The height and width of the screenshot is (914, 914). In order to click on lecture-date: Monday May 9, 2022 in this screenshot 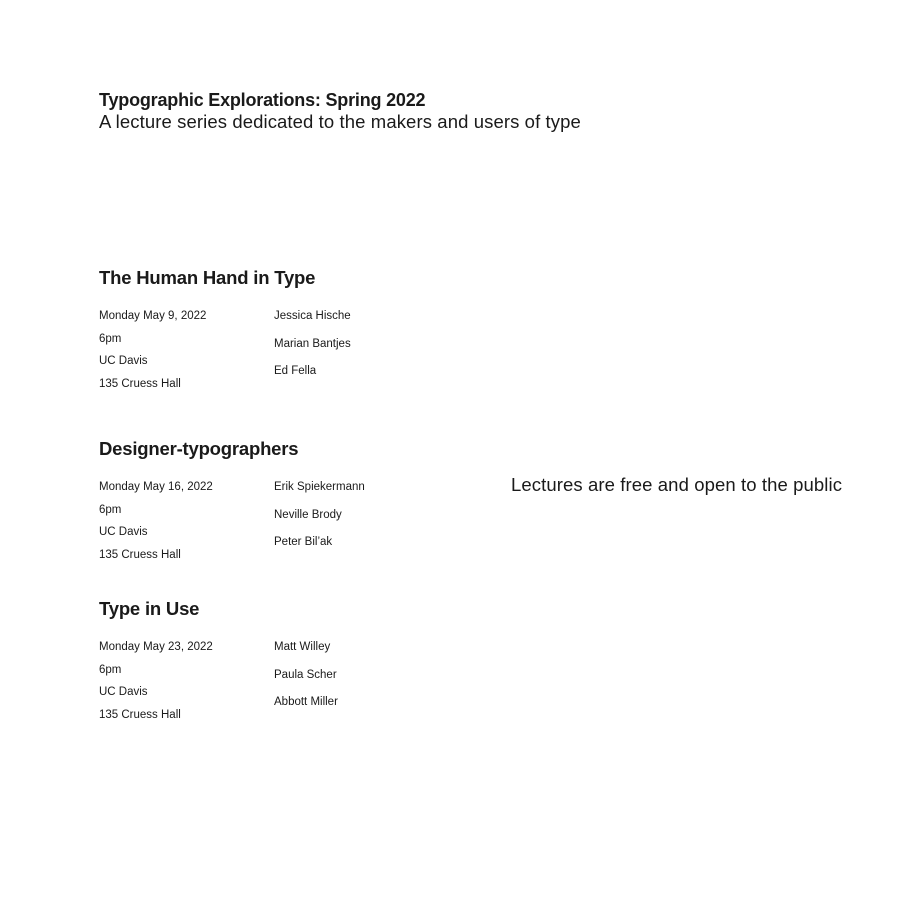, I will do `click(153, 316)`.